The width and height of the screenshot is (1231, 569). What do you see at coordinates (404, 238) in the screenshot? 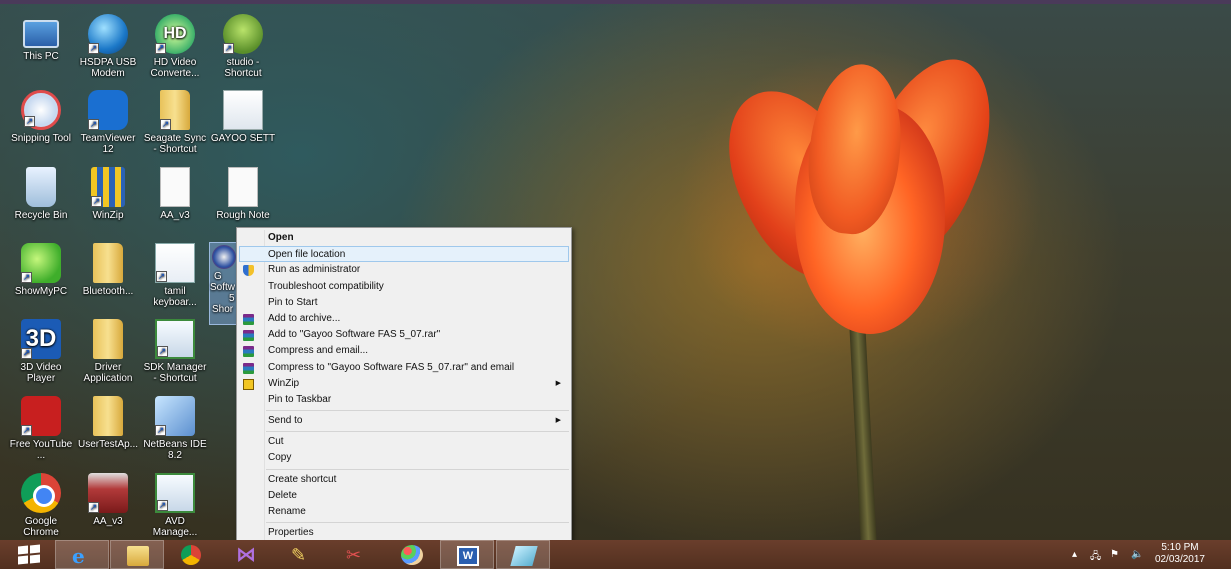
I see `menu-item-open: Open` at bounding box center [404, 238].